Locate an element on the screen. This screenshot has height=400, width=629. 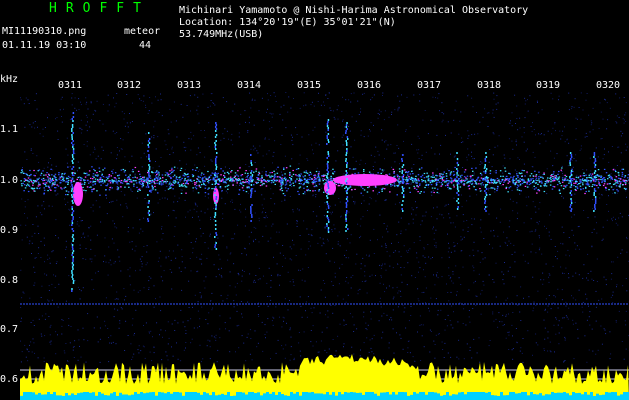
meteor-count: 44 is located at coordinates (145, 45).